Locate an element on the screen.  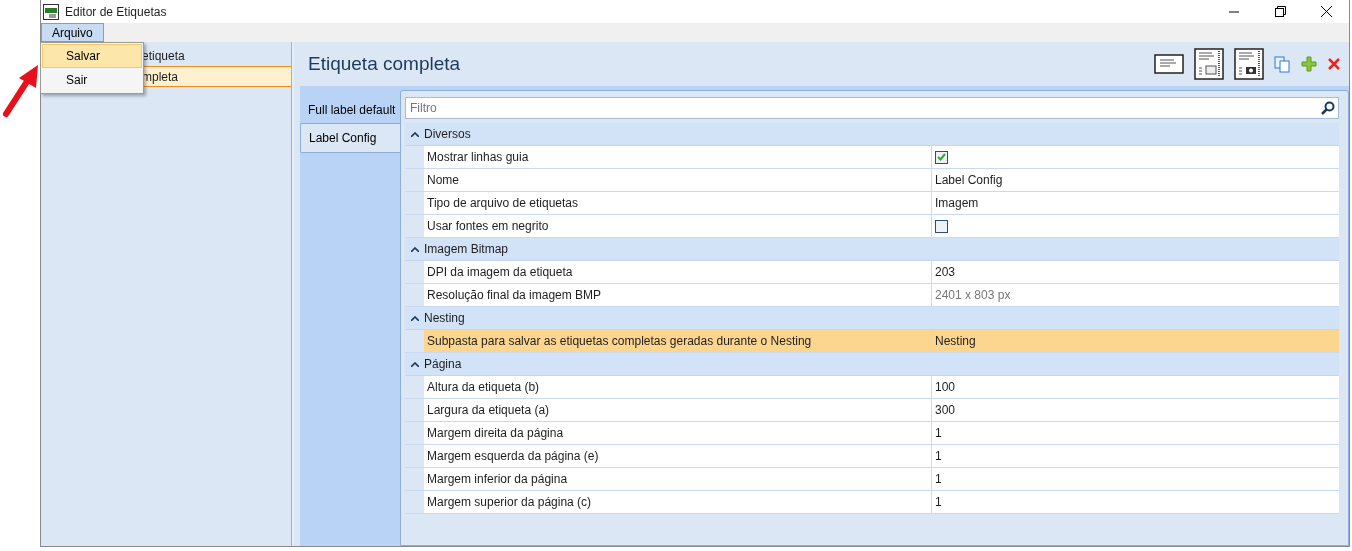
property-name: Margem direita da página is located at coordinates (495, 433).